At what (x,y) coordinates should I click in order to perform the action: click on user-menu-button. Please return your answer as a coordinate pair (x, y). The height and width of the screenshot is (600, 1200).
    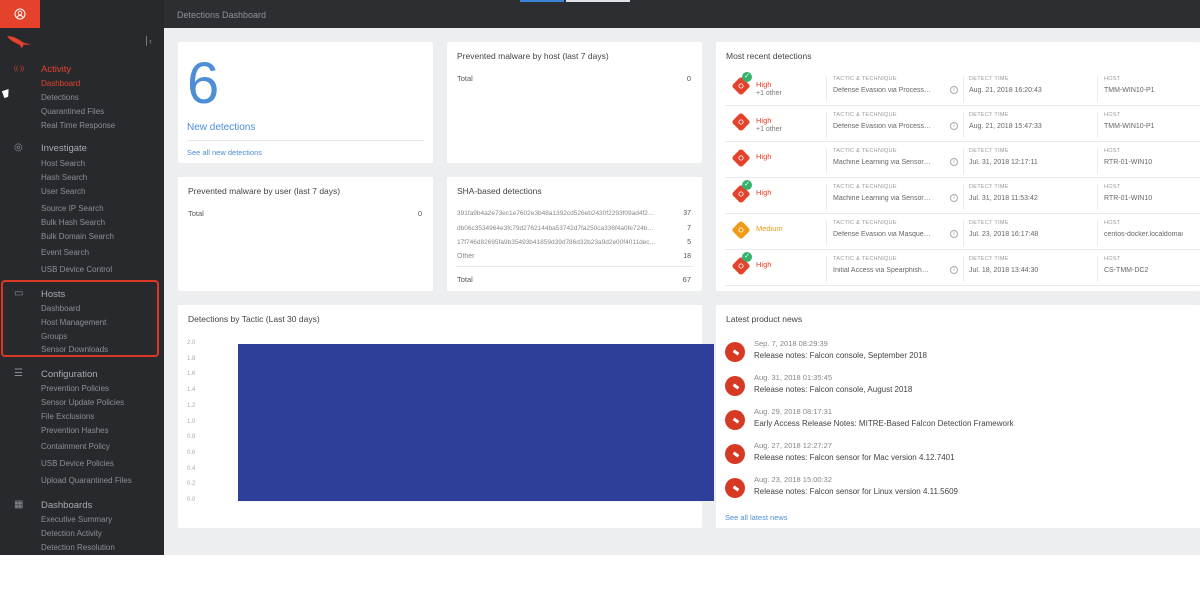
    Looking at the image, I should click on (20, 14).